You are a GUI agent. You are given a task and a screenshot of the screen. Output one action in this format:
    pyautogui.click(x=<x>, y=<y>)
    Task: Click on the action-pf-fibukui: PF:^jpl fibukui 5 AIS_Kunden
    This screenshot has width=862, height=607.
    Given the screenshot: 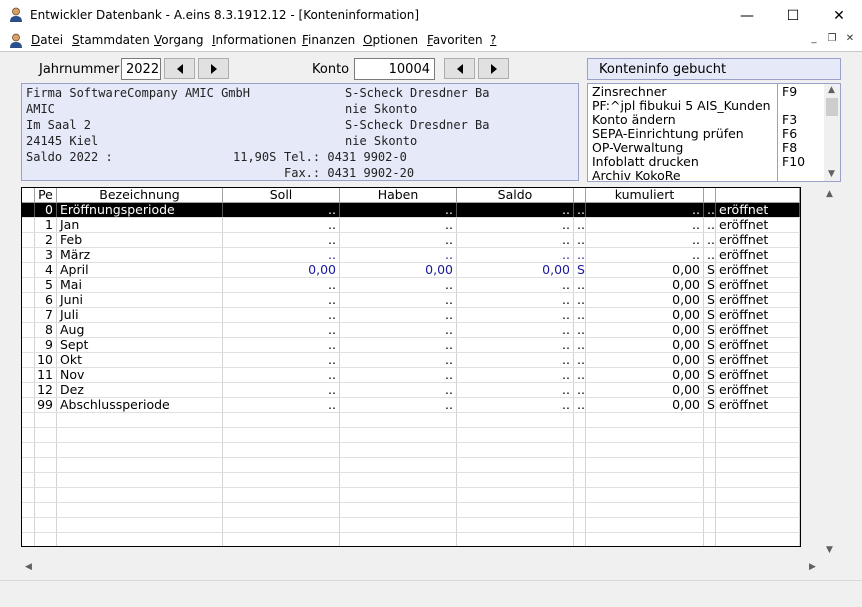 What is the action you would take?
    pyautogui.click(x=706, y=106)
    